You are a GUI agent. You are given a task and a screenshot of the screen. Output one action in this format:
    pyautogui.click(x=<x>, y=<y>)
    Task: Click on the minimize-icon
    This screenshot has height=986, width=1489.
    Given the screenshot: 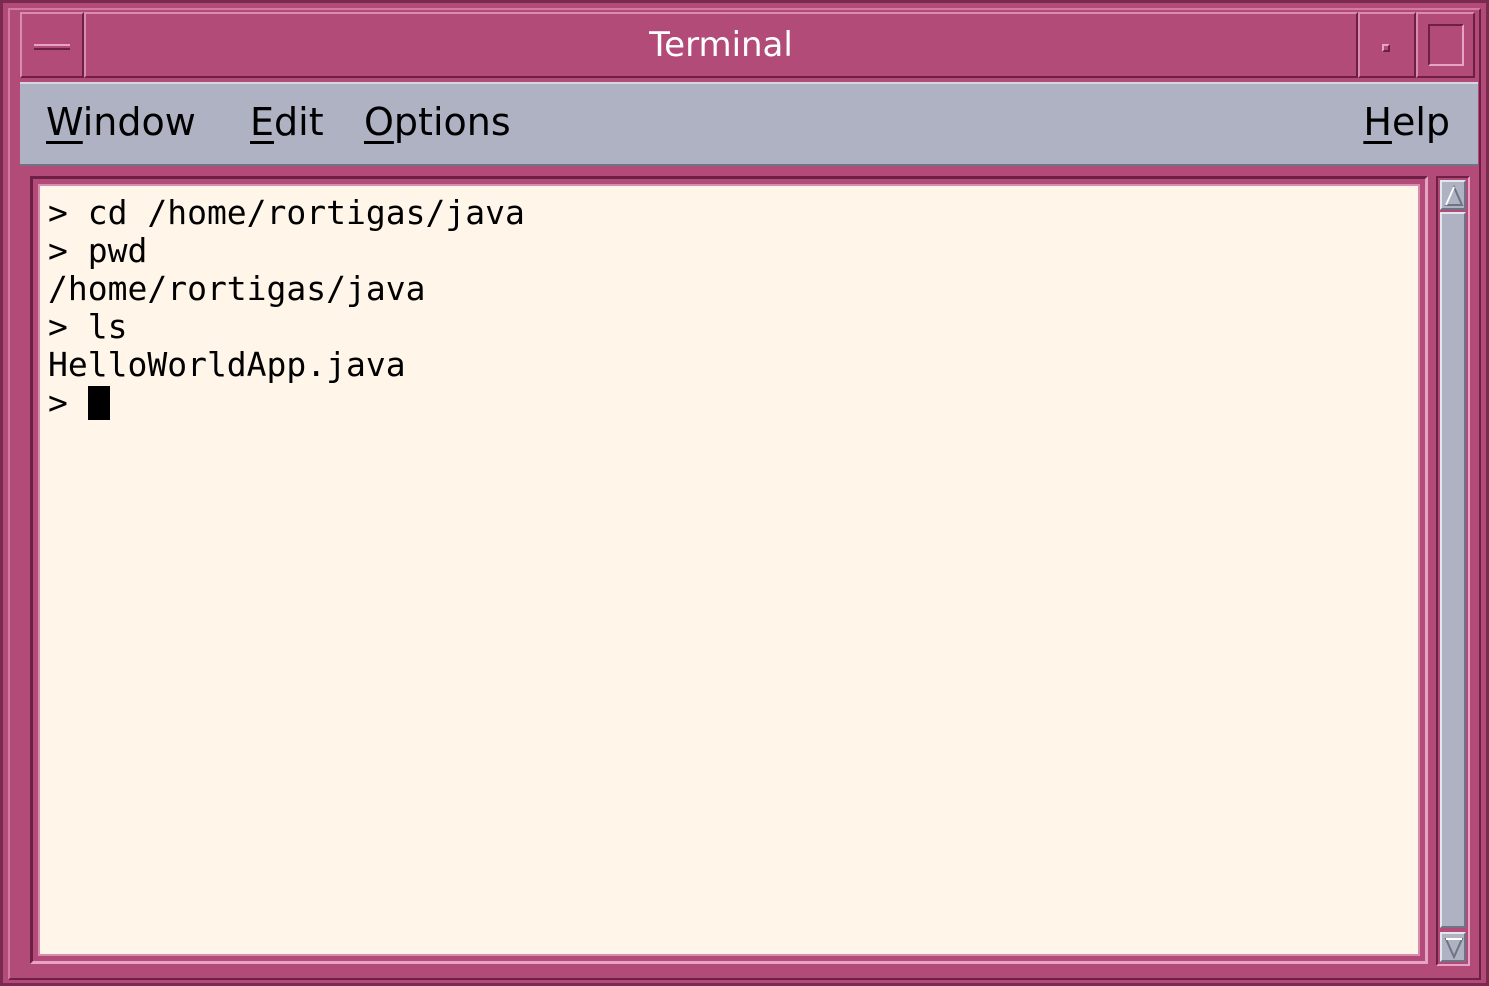 What is the action you would take?
    pyautogui.click(x=1386, y=48)
    